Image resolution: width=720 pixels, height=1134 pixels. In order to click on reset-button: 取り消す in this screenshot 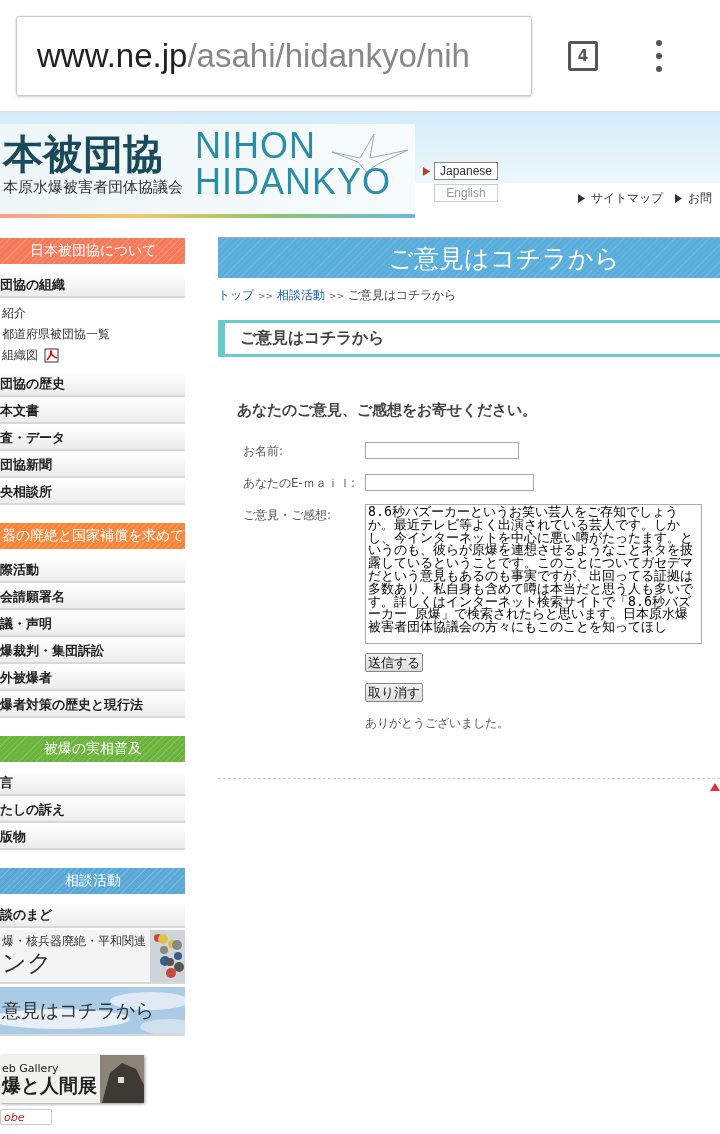, I will do `click(394, 692)`.